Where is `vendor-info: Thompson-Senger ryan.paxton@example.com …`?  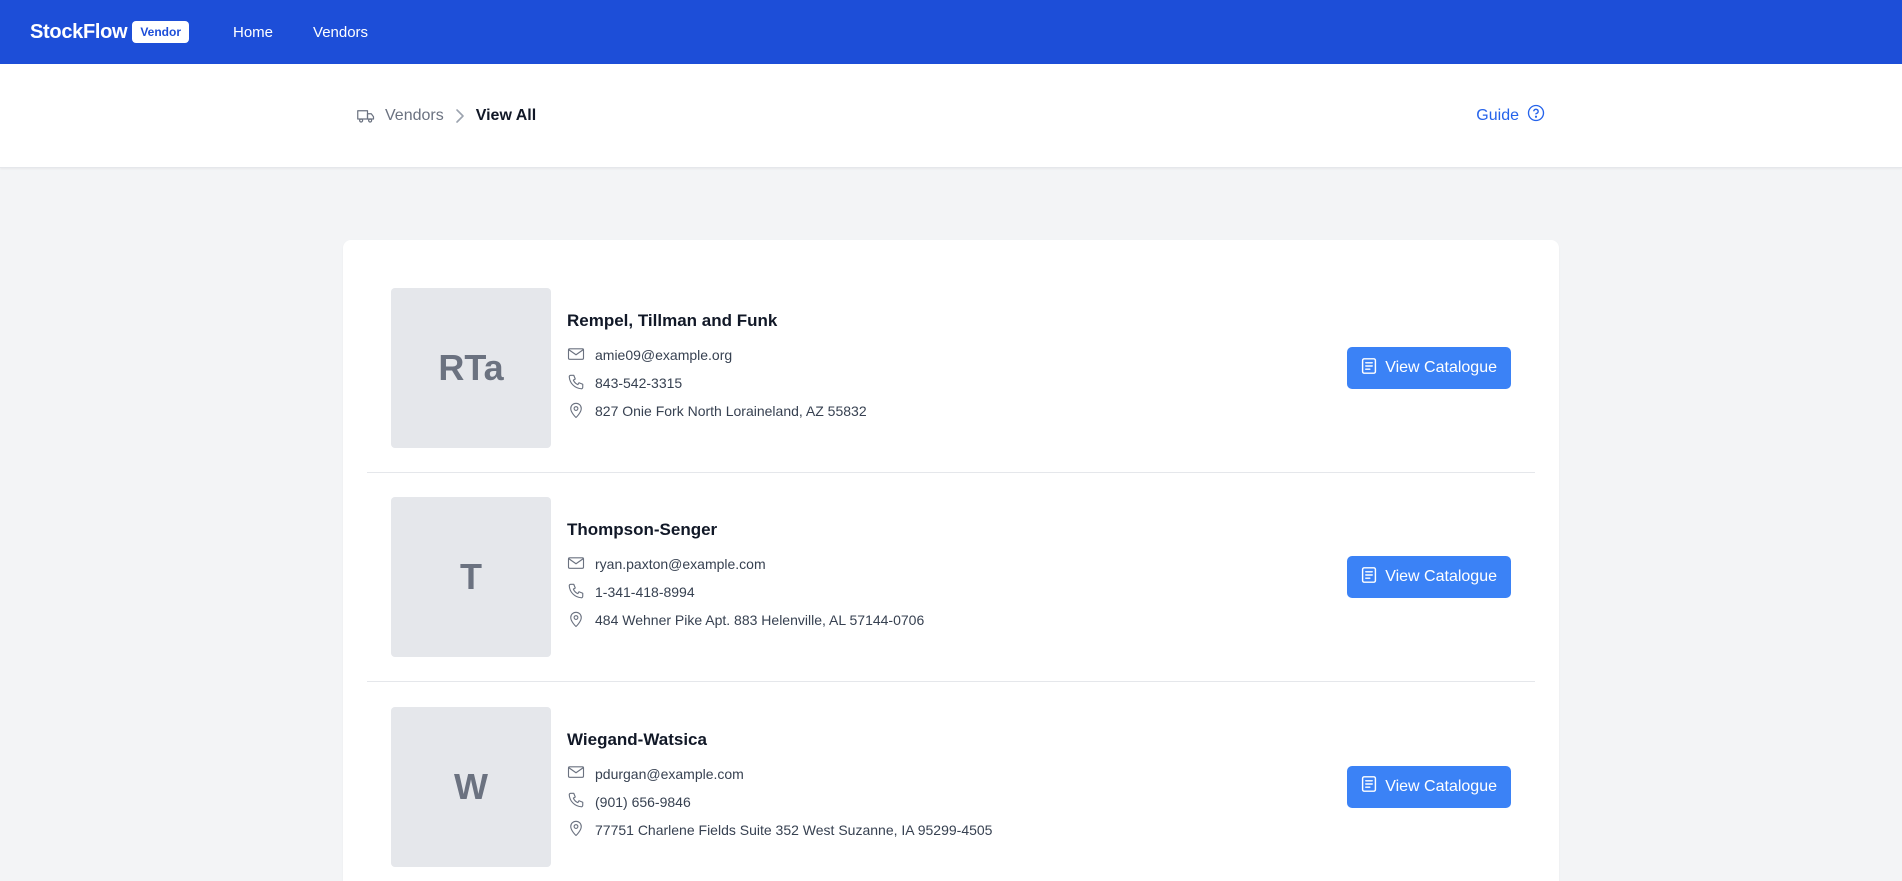 vendor-info: Thompson-Senger ryan.paxton@example.com … is located at coordinates (957, 577).